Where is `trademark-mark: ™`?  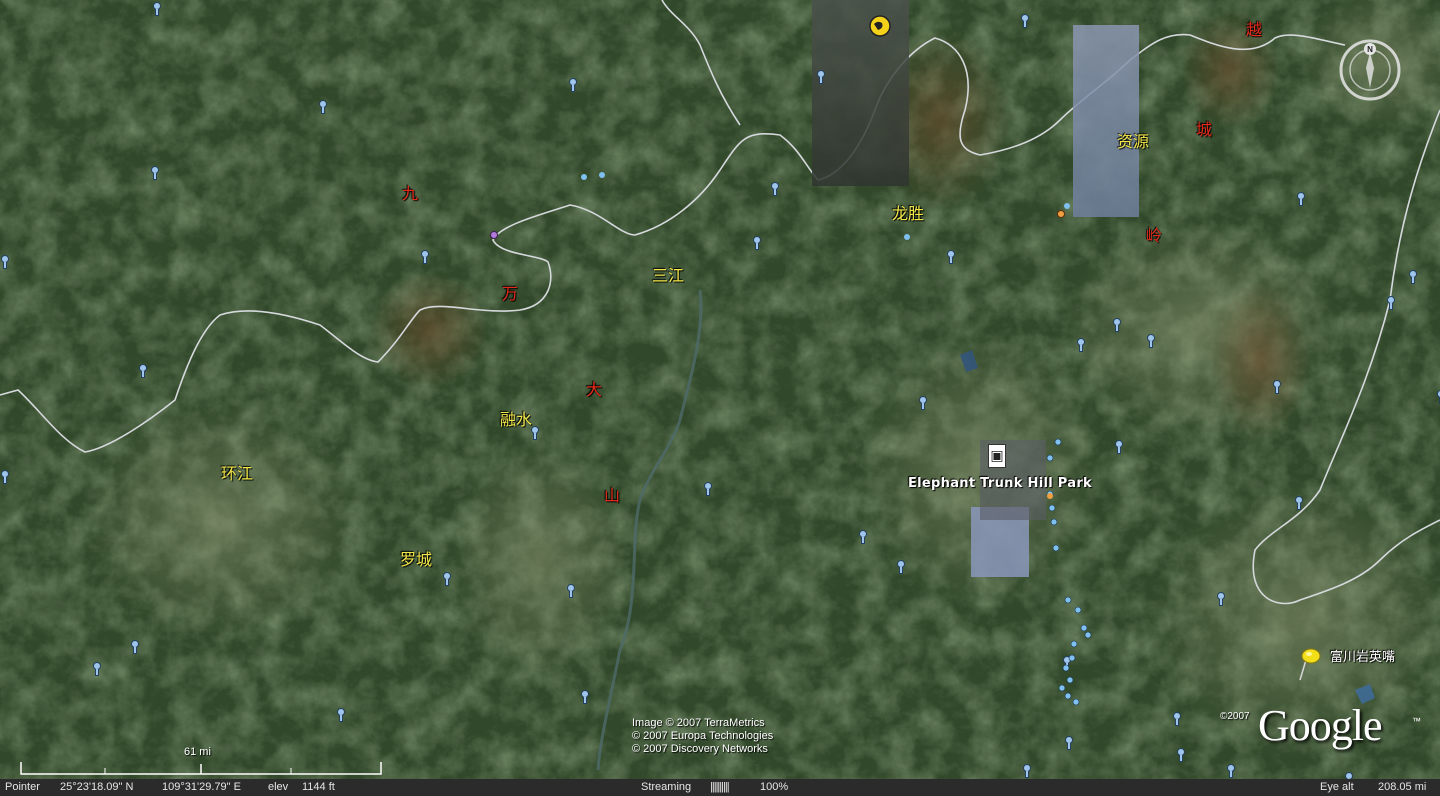 trademark-mark: ™ is located at coordinates (1416, 721).